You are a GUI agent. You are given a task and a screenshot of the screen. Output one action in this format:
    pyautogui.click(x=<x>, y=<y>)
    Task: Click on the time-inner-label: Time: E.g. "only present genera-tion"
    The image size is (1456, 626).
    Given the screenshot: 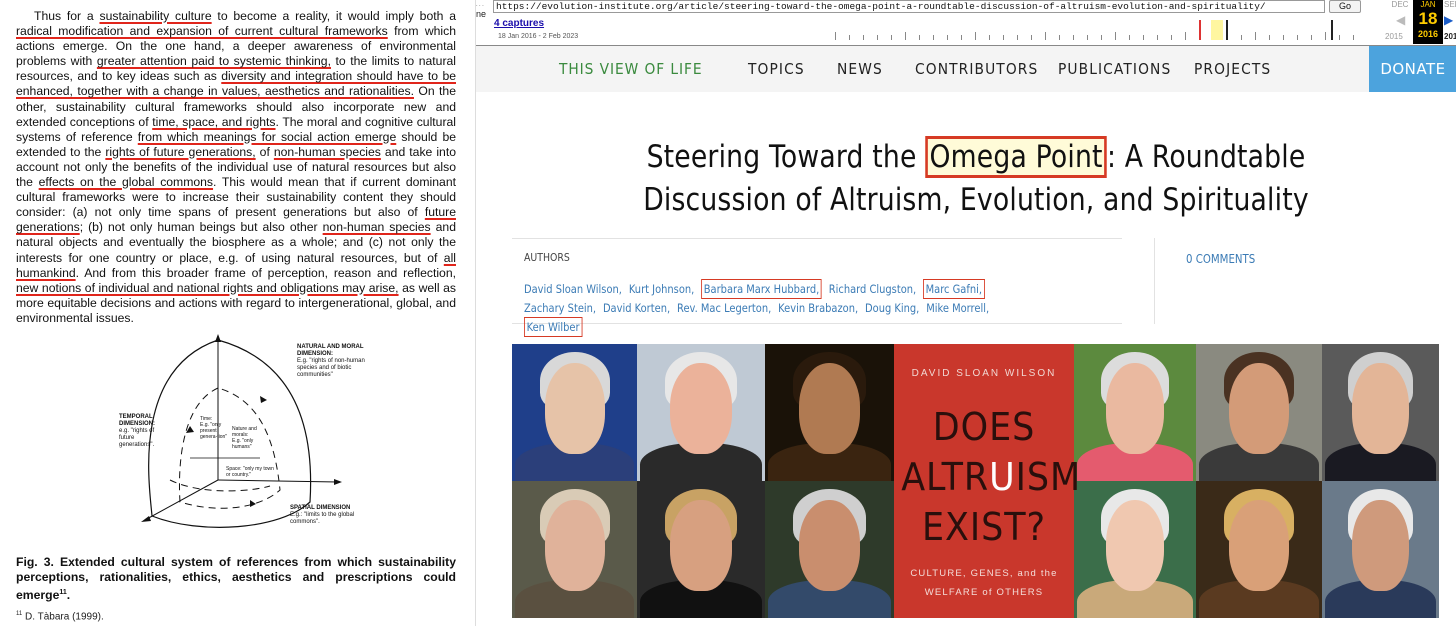 What is the action you would take?
    pyautogui.click(x=214, y=428)
    